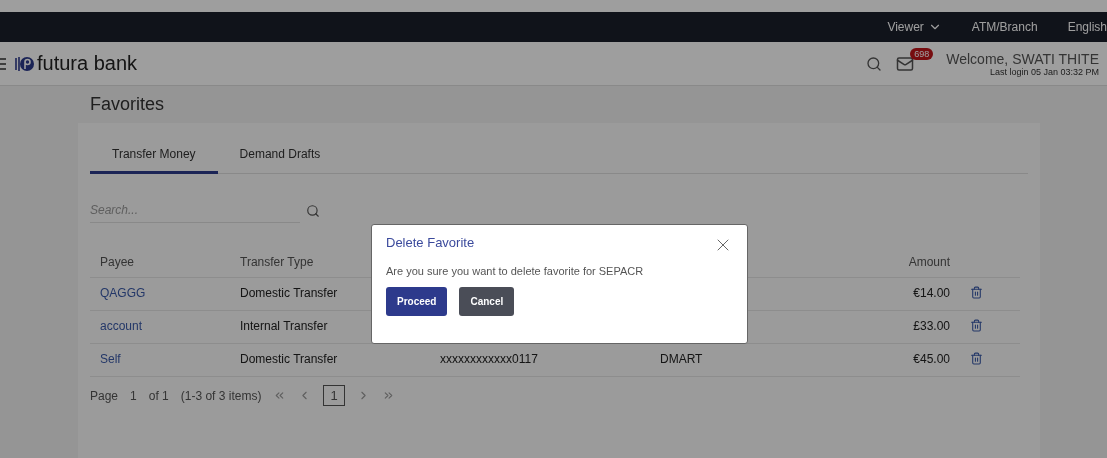 The image size is (1107, 458). Describe the element at coordinates (334, 395) in the screenshot. I see `current-page-button: 1` at that location.